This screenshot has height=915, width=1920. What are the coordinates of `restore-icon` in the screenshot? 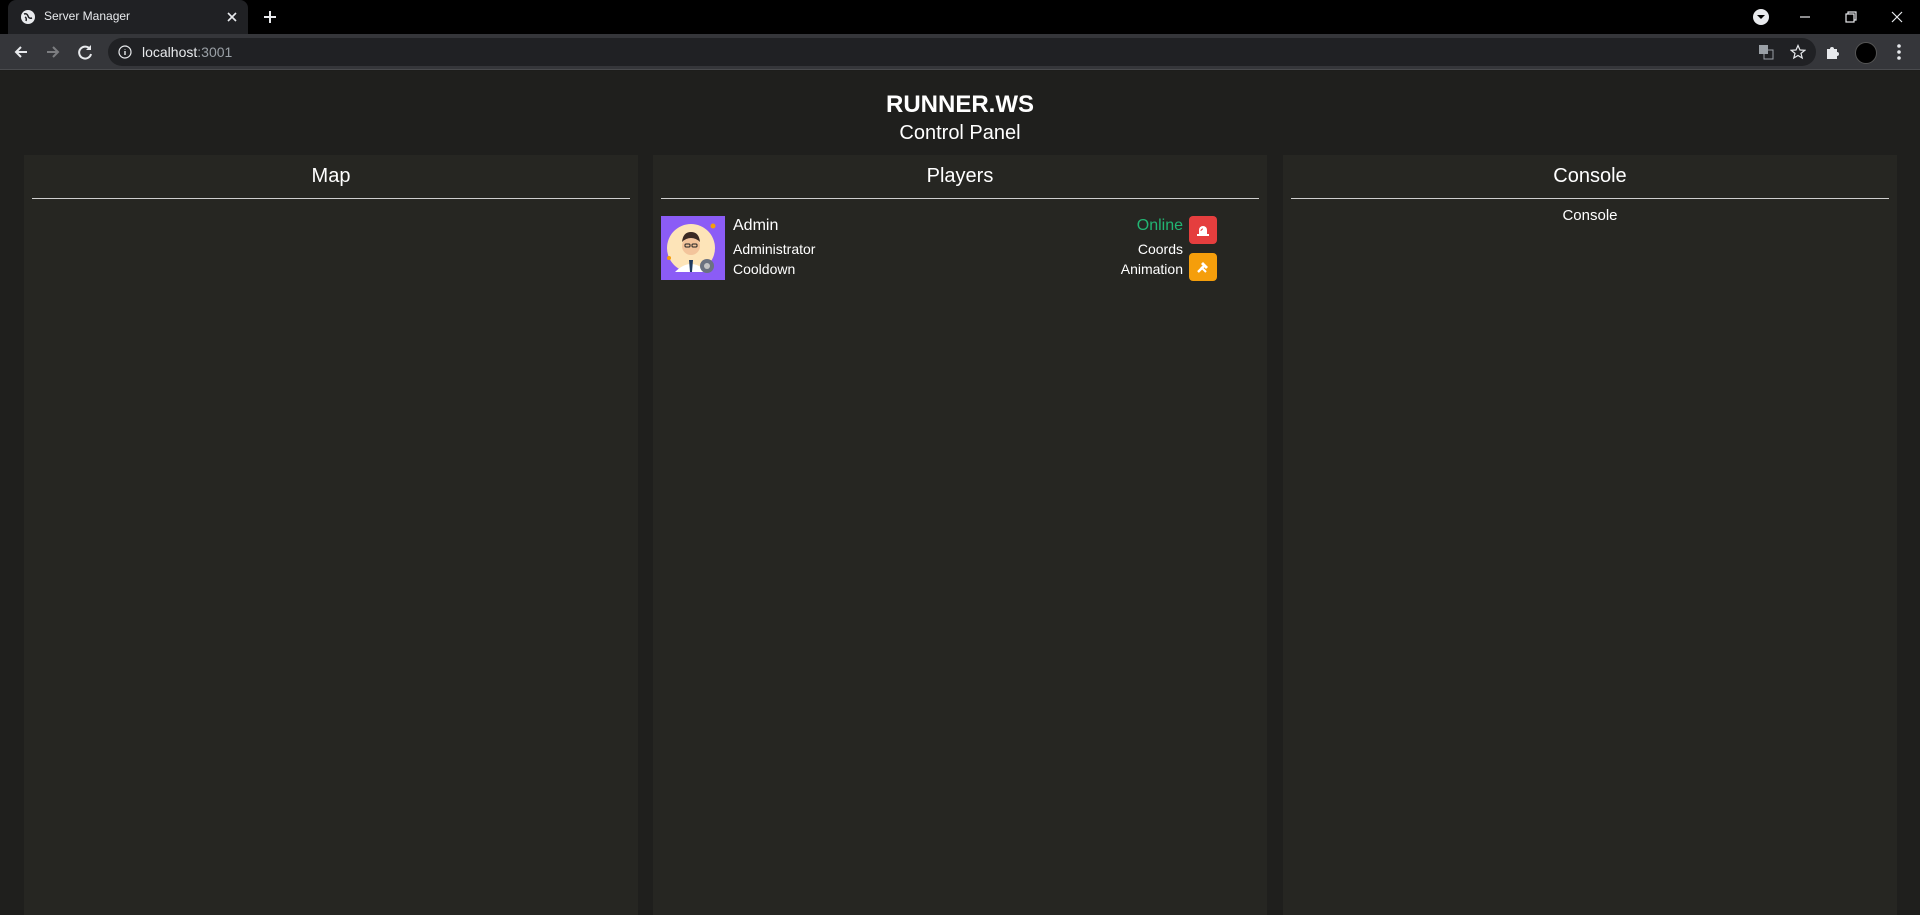 It's located at (1851, 17).